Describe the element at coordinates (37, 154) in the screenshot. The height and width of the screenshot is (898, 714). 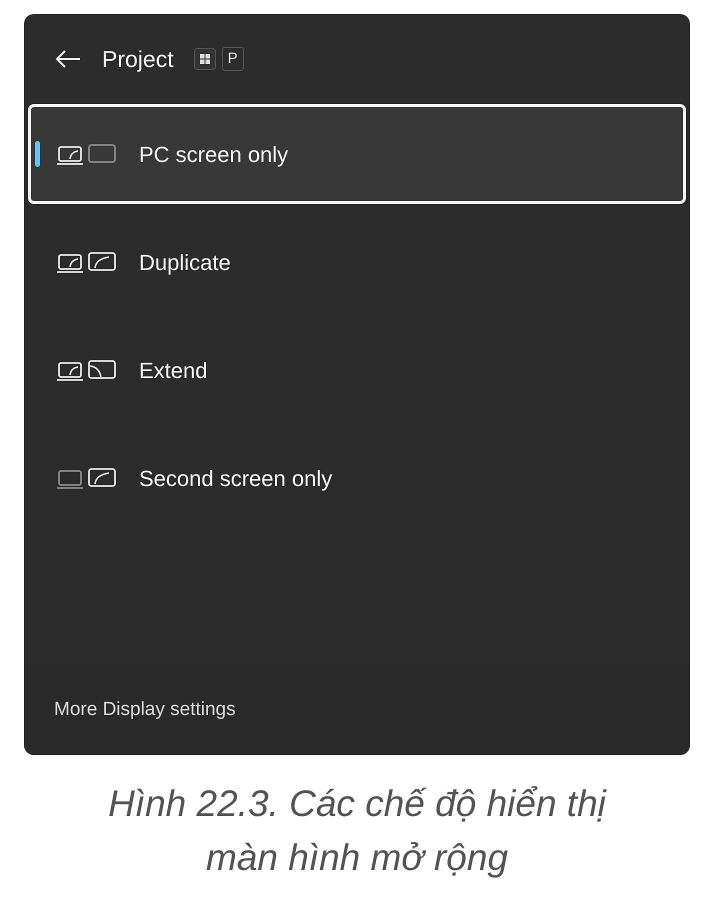
I see `selection-indicator` at that location.